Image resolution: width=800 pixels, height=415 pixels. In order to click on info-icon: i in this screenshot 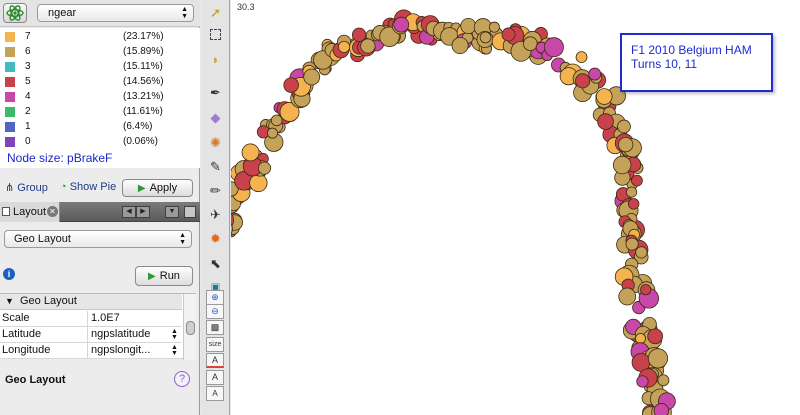, I will do `click(9, 274)`.